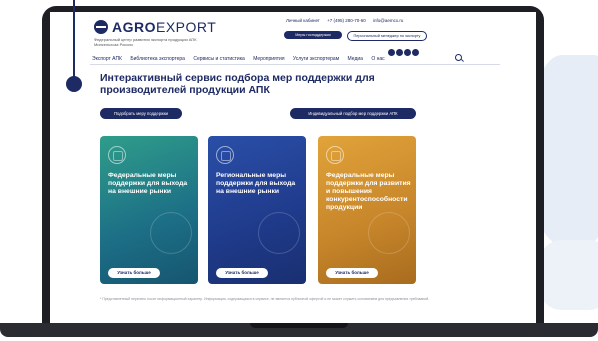  Describe the element at coordinates (316, 59) in the screenshot. I see `nav-item-exporter-services: Услуги экспортерам` at that location.